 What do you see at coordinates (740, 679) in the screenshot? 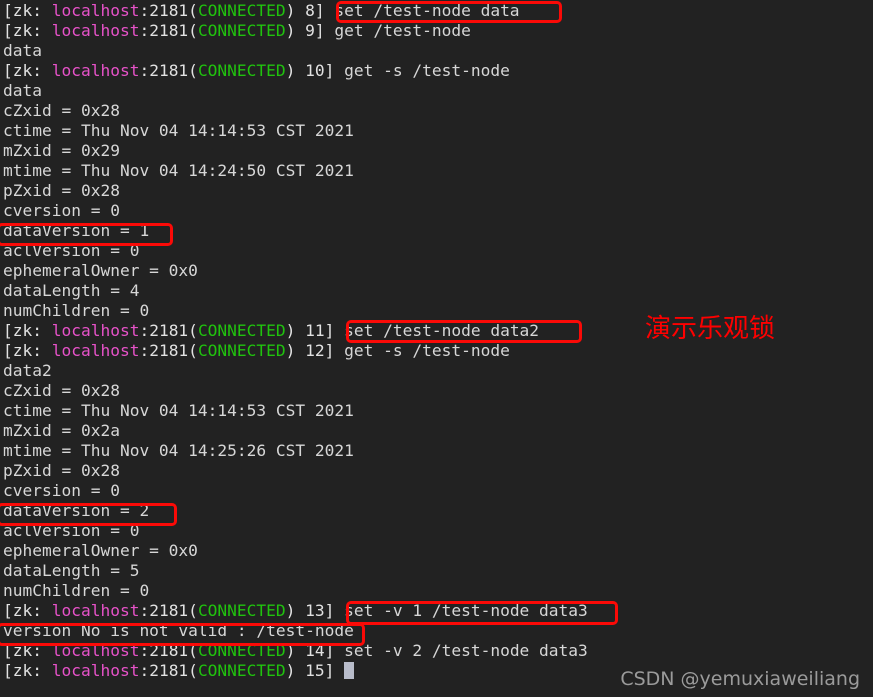
I see `csdn-watermark: CSDN @yemuxiaweiliang` at bounding box center [740, 679].